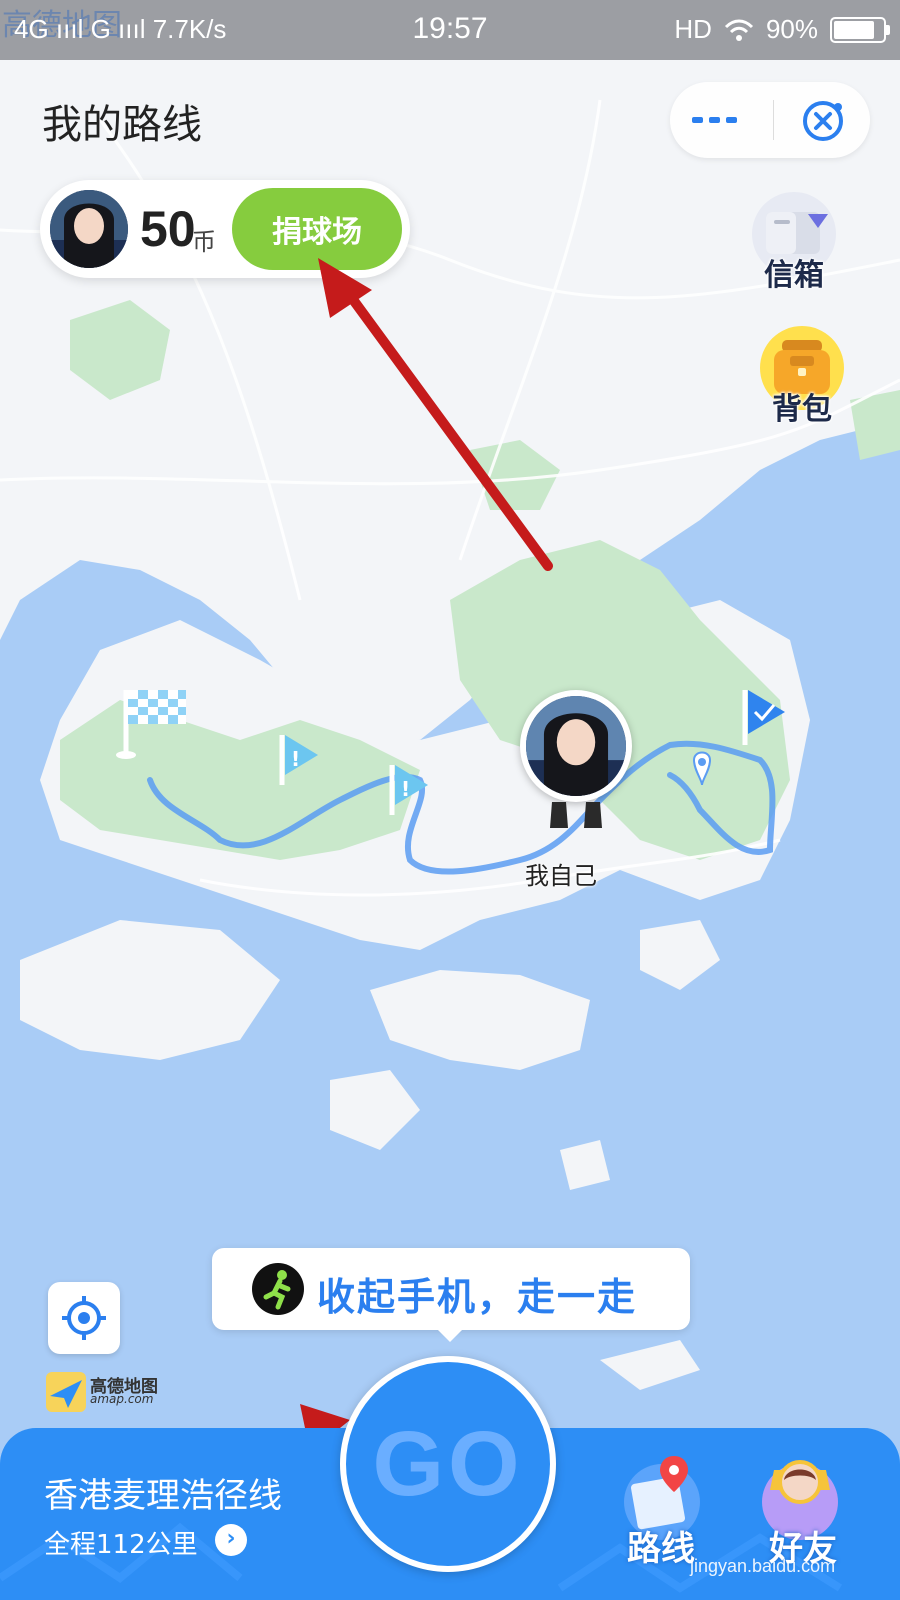 This screenshot has height=1600, width=900. What do you see at coordinates (773, 120) in the screenshot?
I see `pill-divider` at bounding box center [773, 120].